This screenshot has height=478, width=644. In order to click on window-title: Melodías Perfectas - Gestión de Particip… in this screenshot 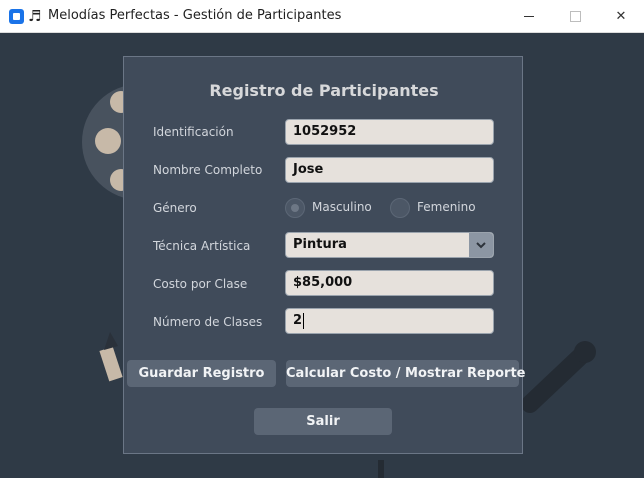, I will do `click(195, 15)`.